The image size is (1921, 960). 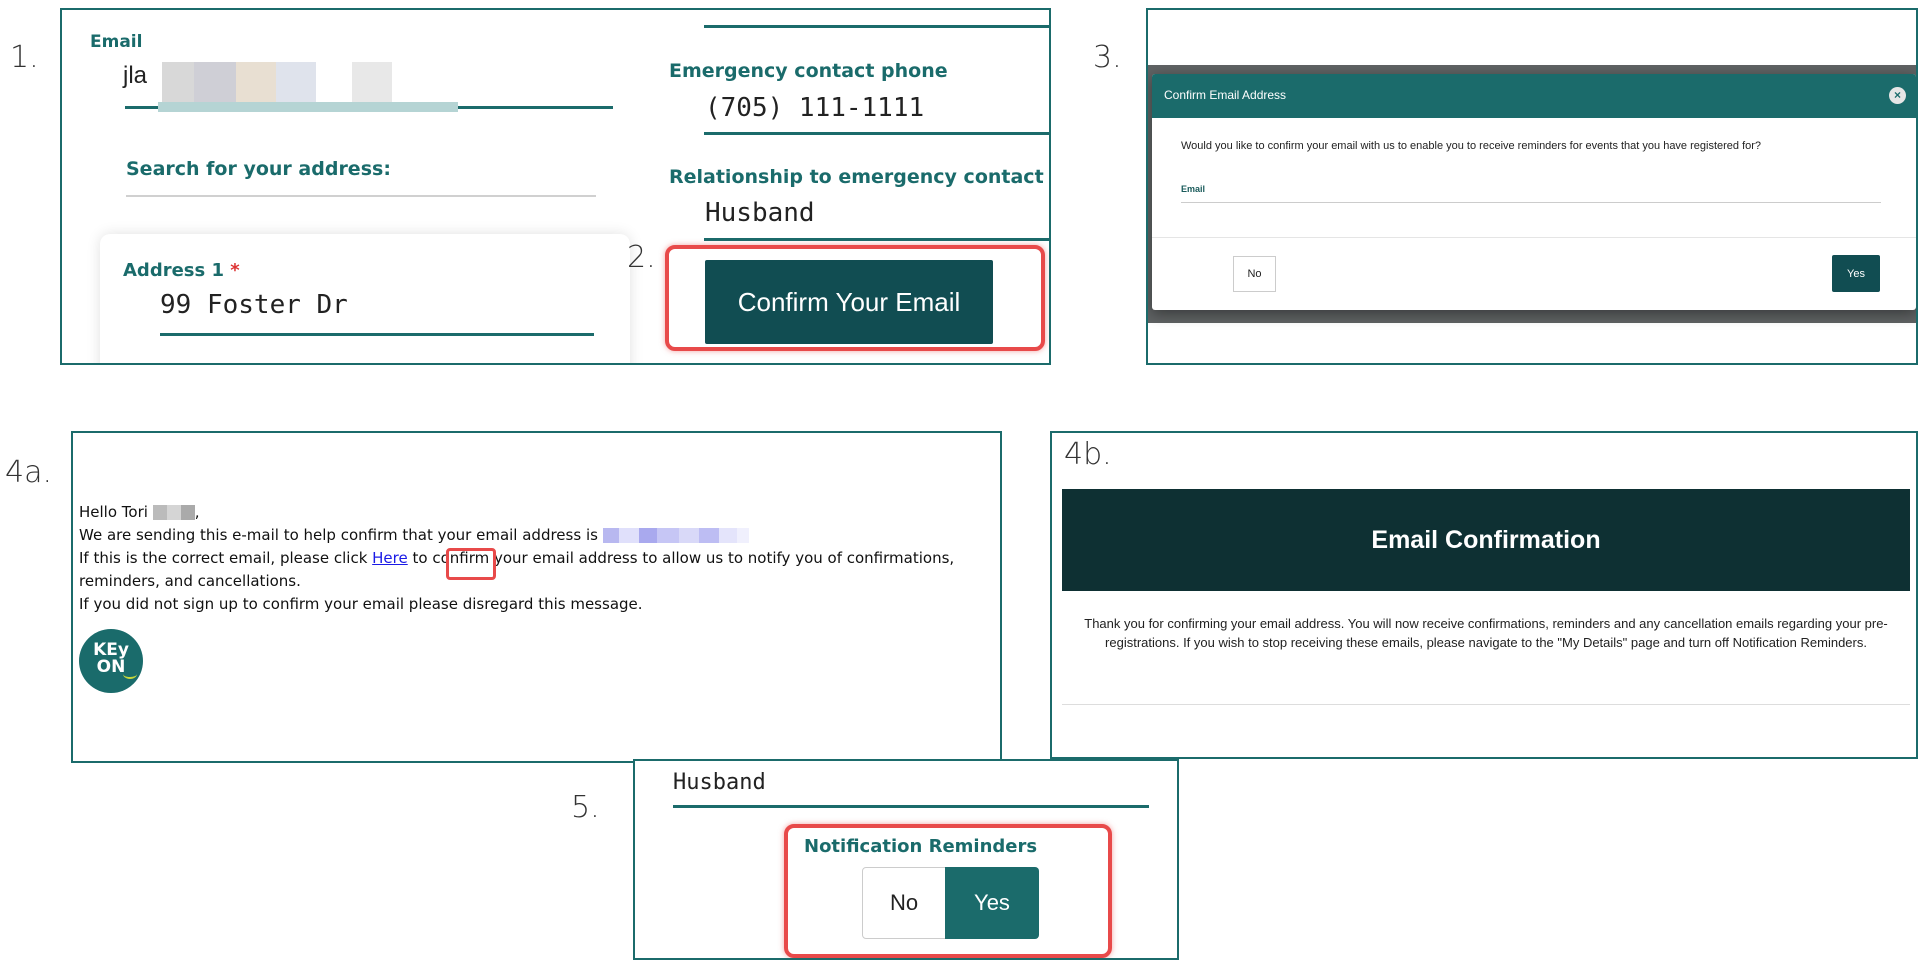 I want to click on keyon-logo: KEy ON, so click(x=111, y=661).